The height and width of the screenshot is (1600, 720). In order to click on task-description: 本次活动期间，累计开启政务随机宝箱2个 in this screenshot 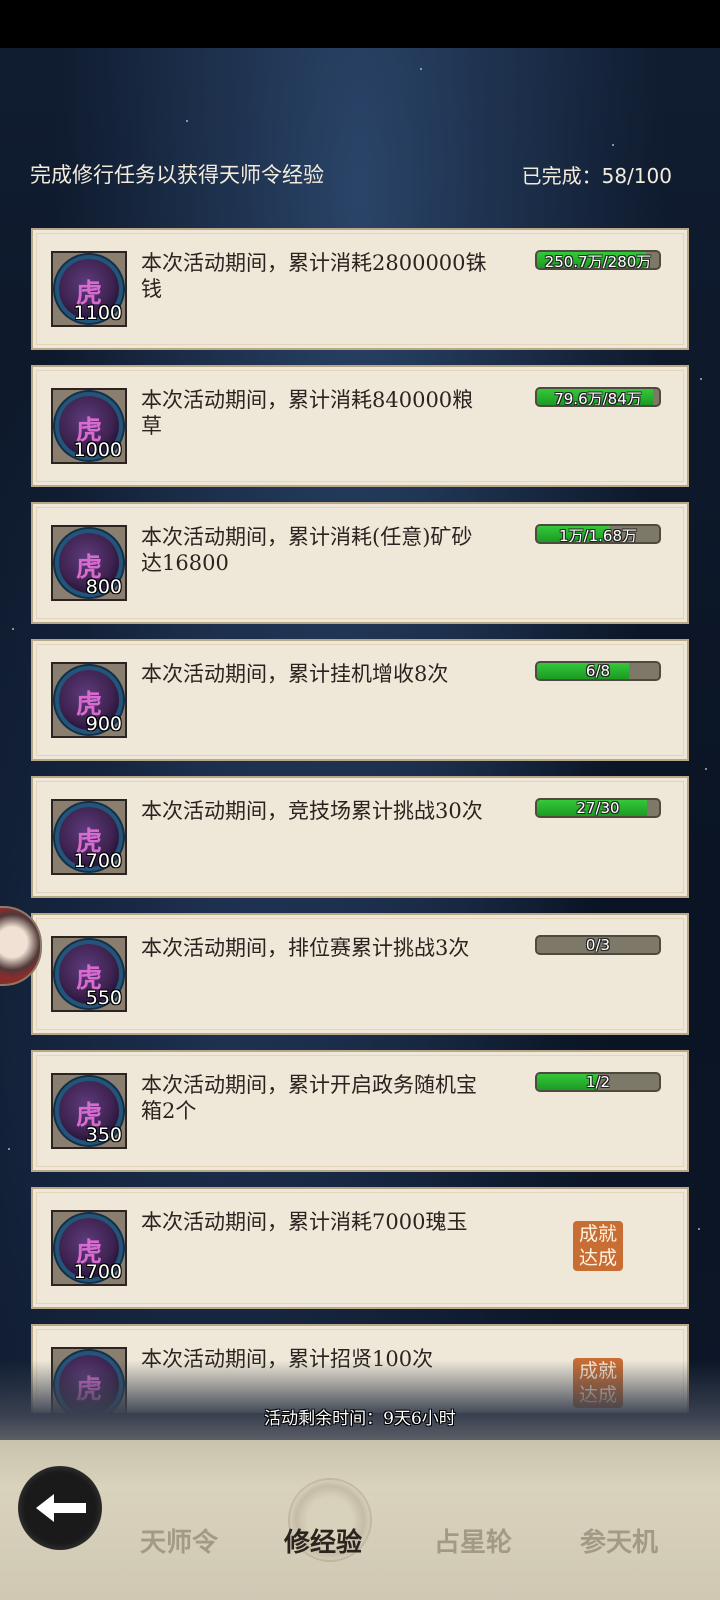, I will do `click(309, 1098)`.